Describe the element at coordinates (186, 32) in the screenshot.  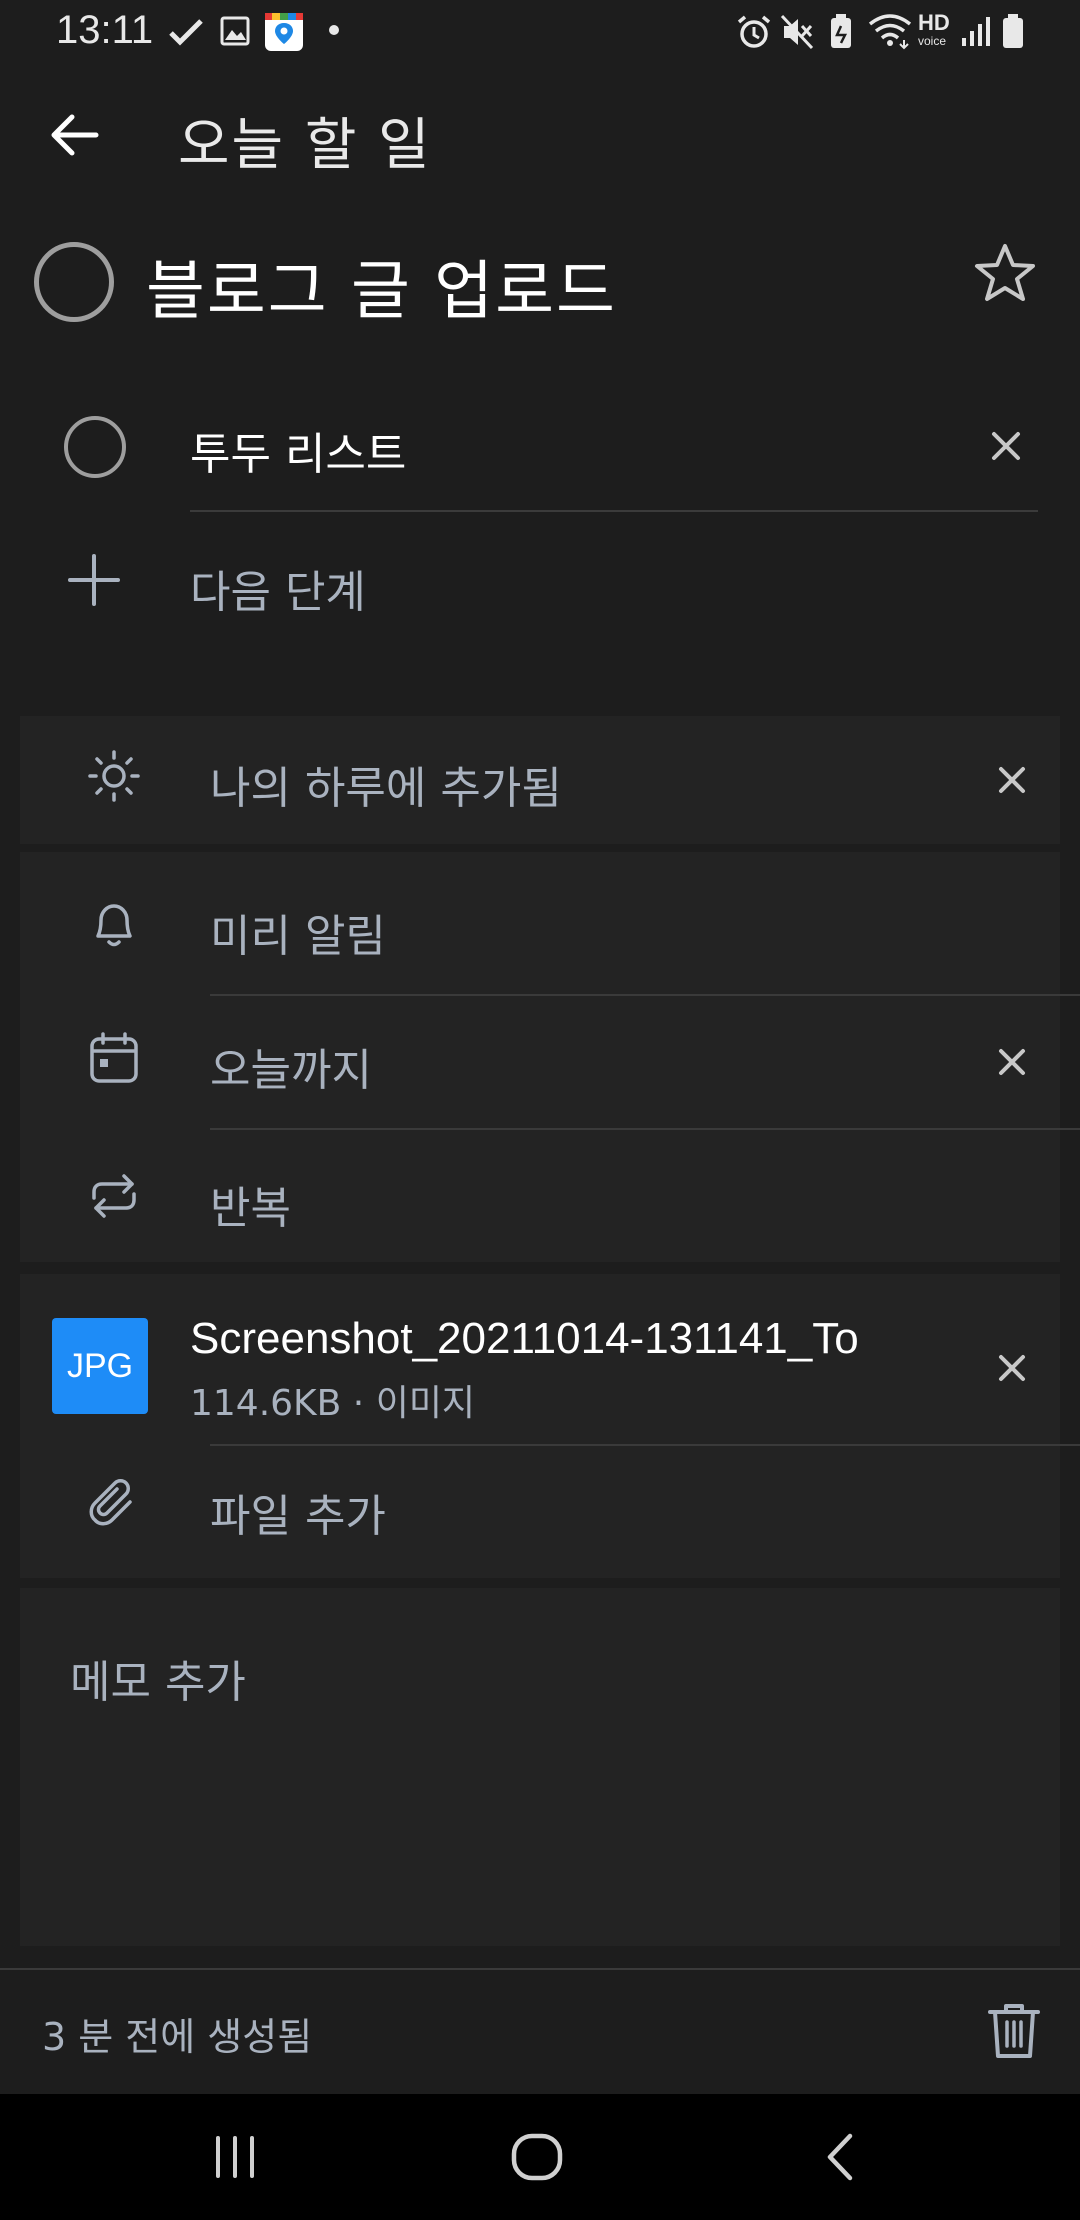
I see `check-icon` at that location.